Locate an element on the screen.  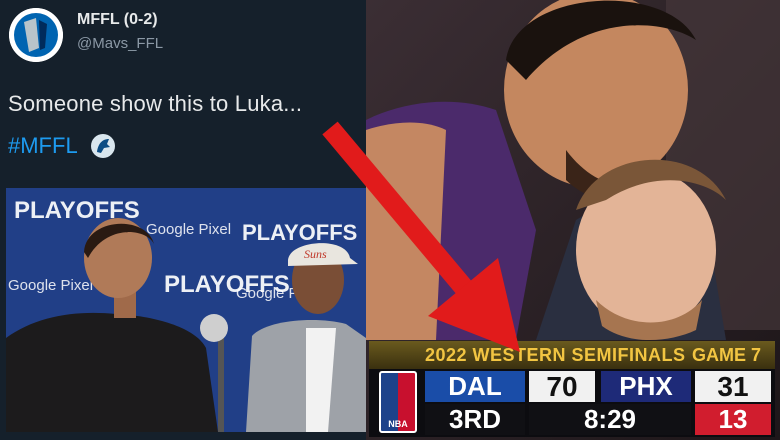
cap-logo-text: Suns is located at coordinates (315, 254).